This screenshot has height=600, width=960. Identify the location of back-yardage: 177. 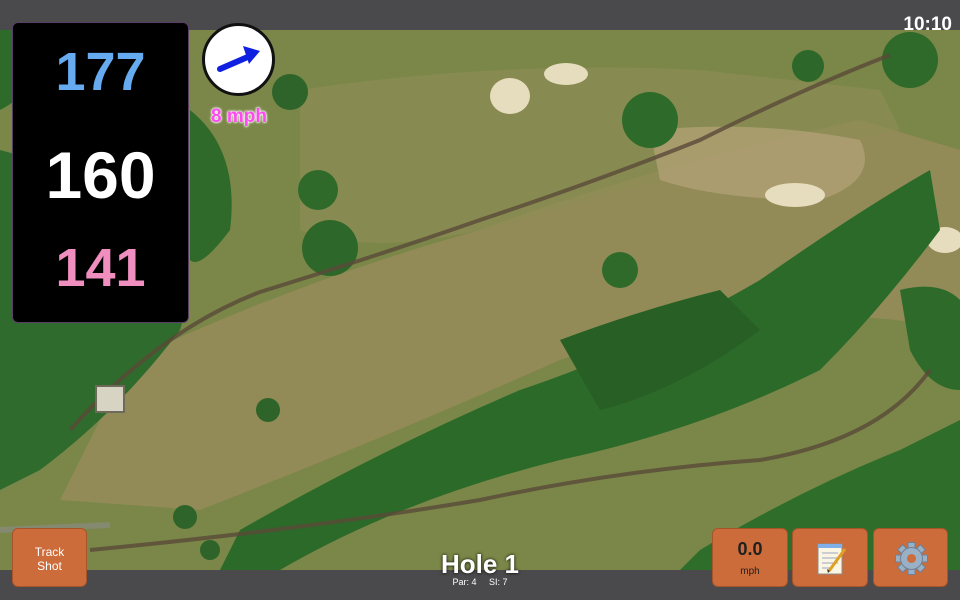
(100, 72).